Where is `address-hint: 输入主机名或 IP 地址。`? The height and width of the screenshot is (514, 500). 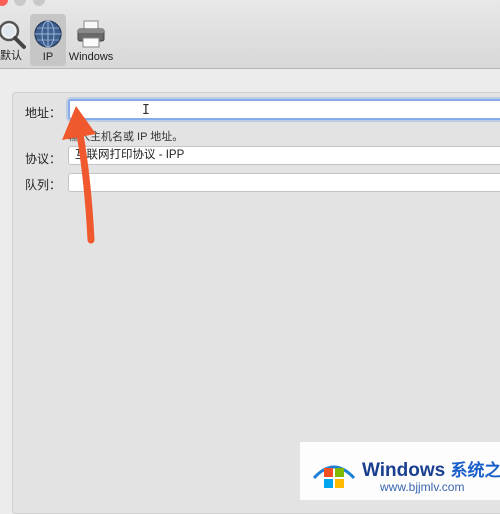 address-hint: 输入主机名或 IP 地址。 is located at coordinates (125, 136).